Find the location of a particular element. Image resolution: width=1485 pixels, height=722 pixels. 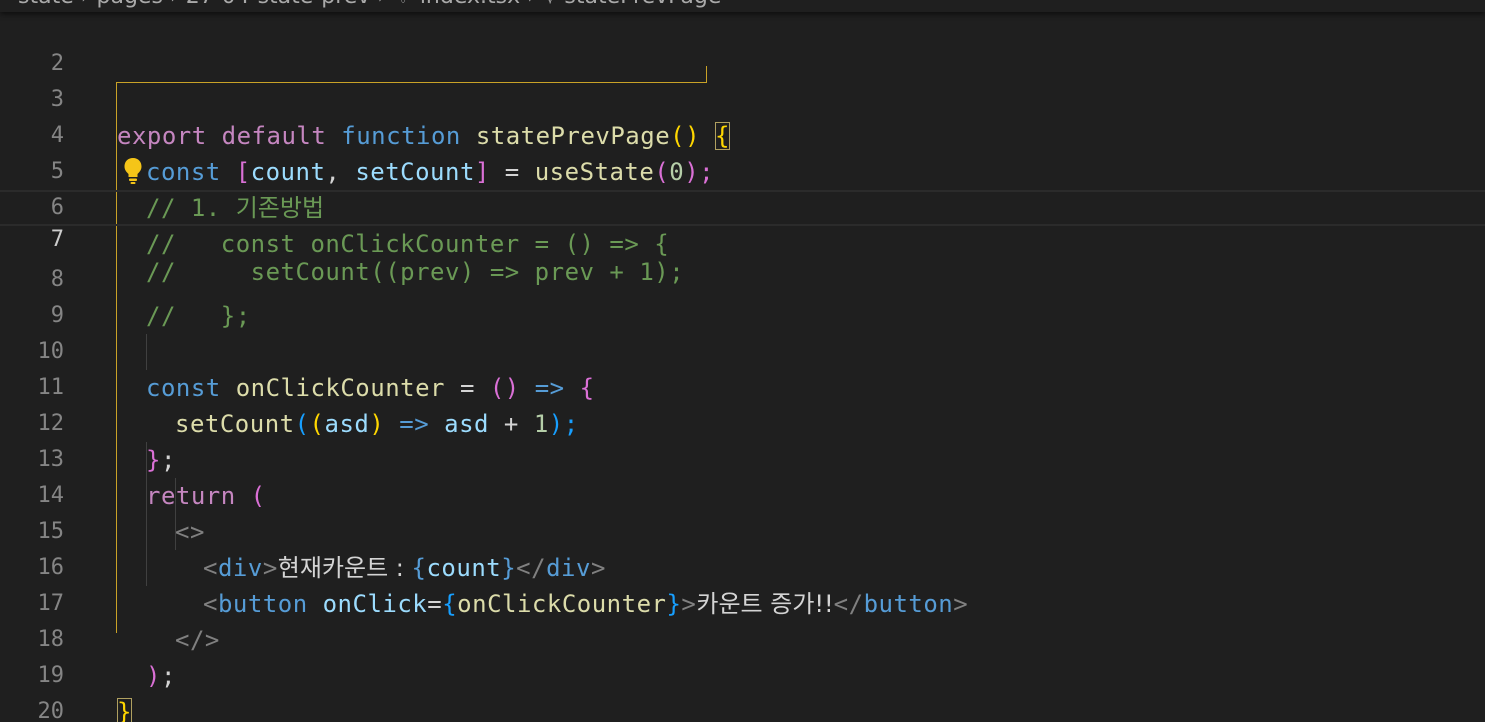

code-line: 18 ); is located at coordinates (742, 638).